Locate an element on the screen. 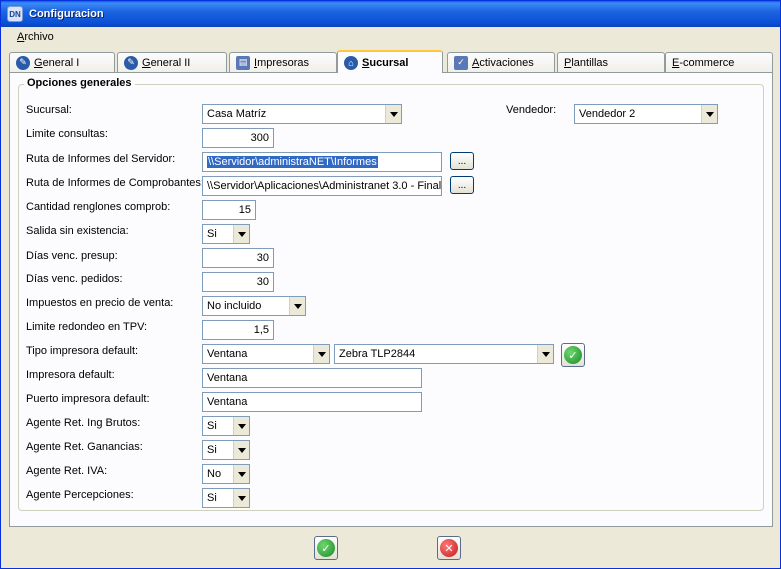  menu-archivo: Archivo is located at coordinates (35, 37).